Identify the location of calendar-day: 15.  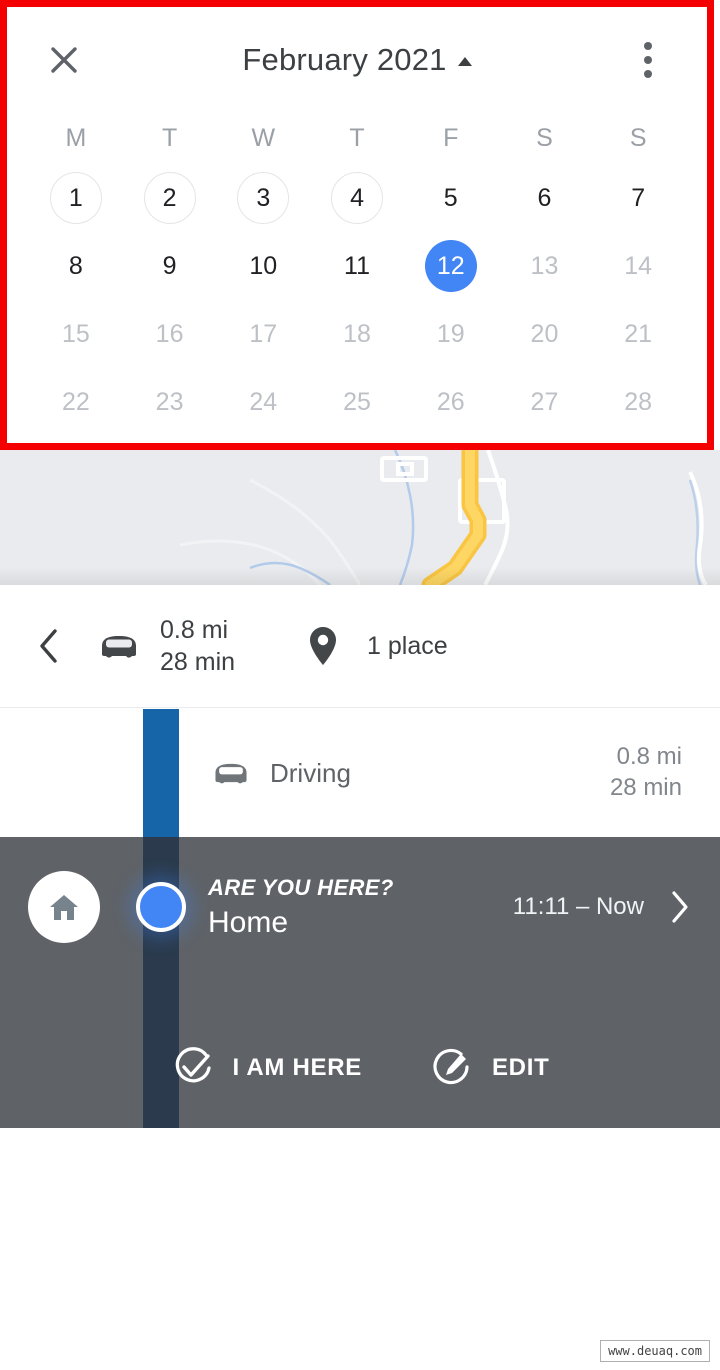
(76, 334).